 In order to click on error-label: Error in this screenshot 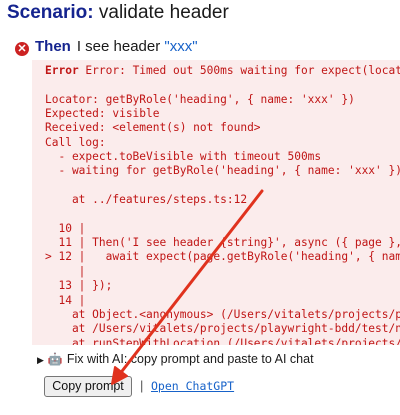, I will do `click(62, 70)`.